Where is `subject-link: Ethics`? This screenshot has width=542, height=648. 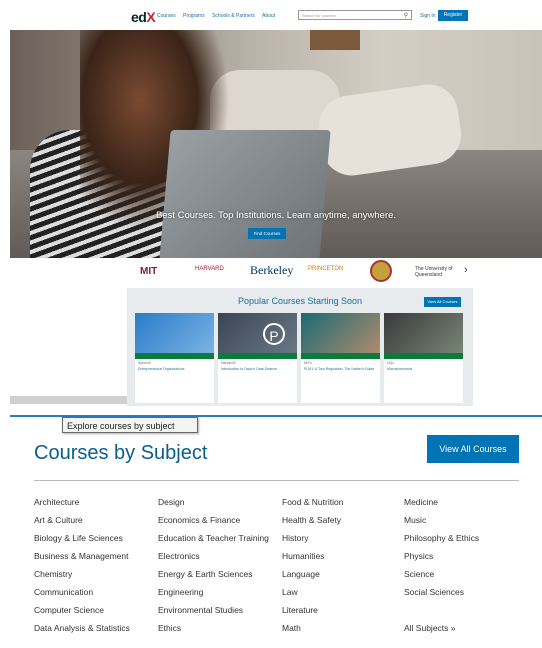
subject-link: Ethics is located at coordinates (213, 628).